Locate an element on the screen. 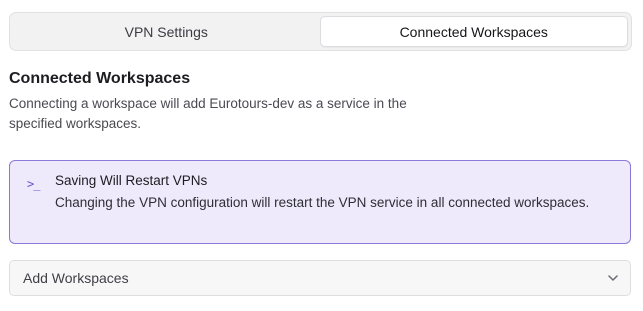 Image resolution: width=643 pixels, height=311 pixels. section-title: Connected Workspaces is located at coordinates (100, 78).